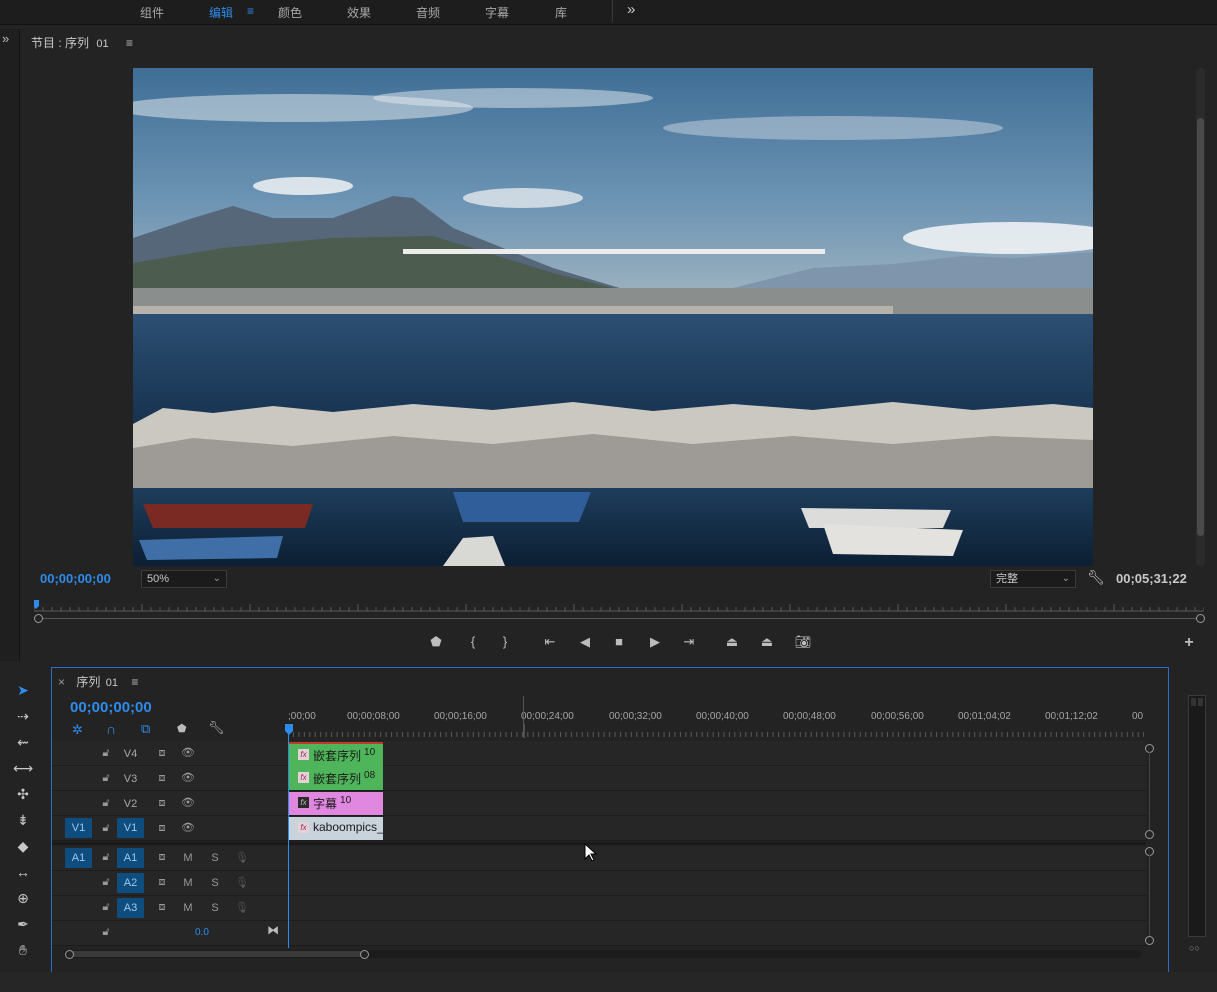 Image resolution: width=1217 pixels, height=992 pixels. What do you see at coordinates (23, 742) in the screenshot?
I see `ripple-edit-tool-icon: ⇜` at bounding box center [23, 742].